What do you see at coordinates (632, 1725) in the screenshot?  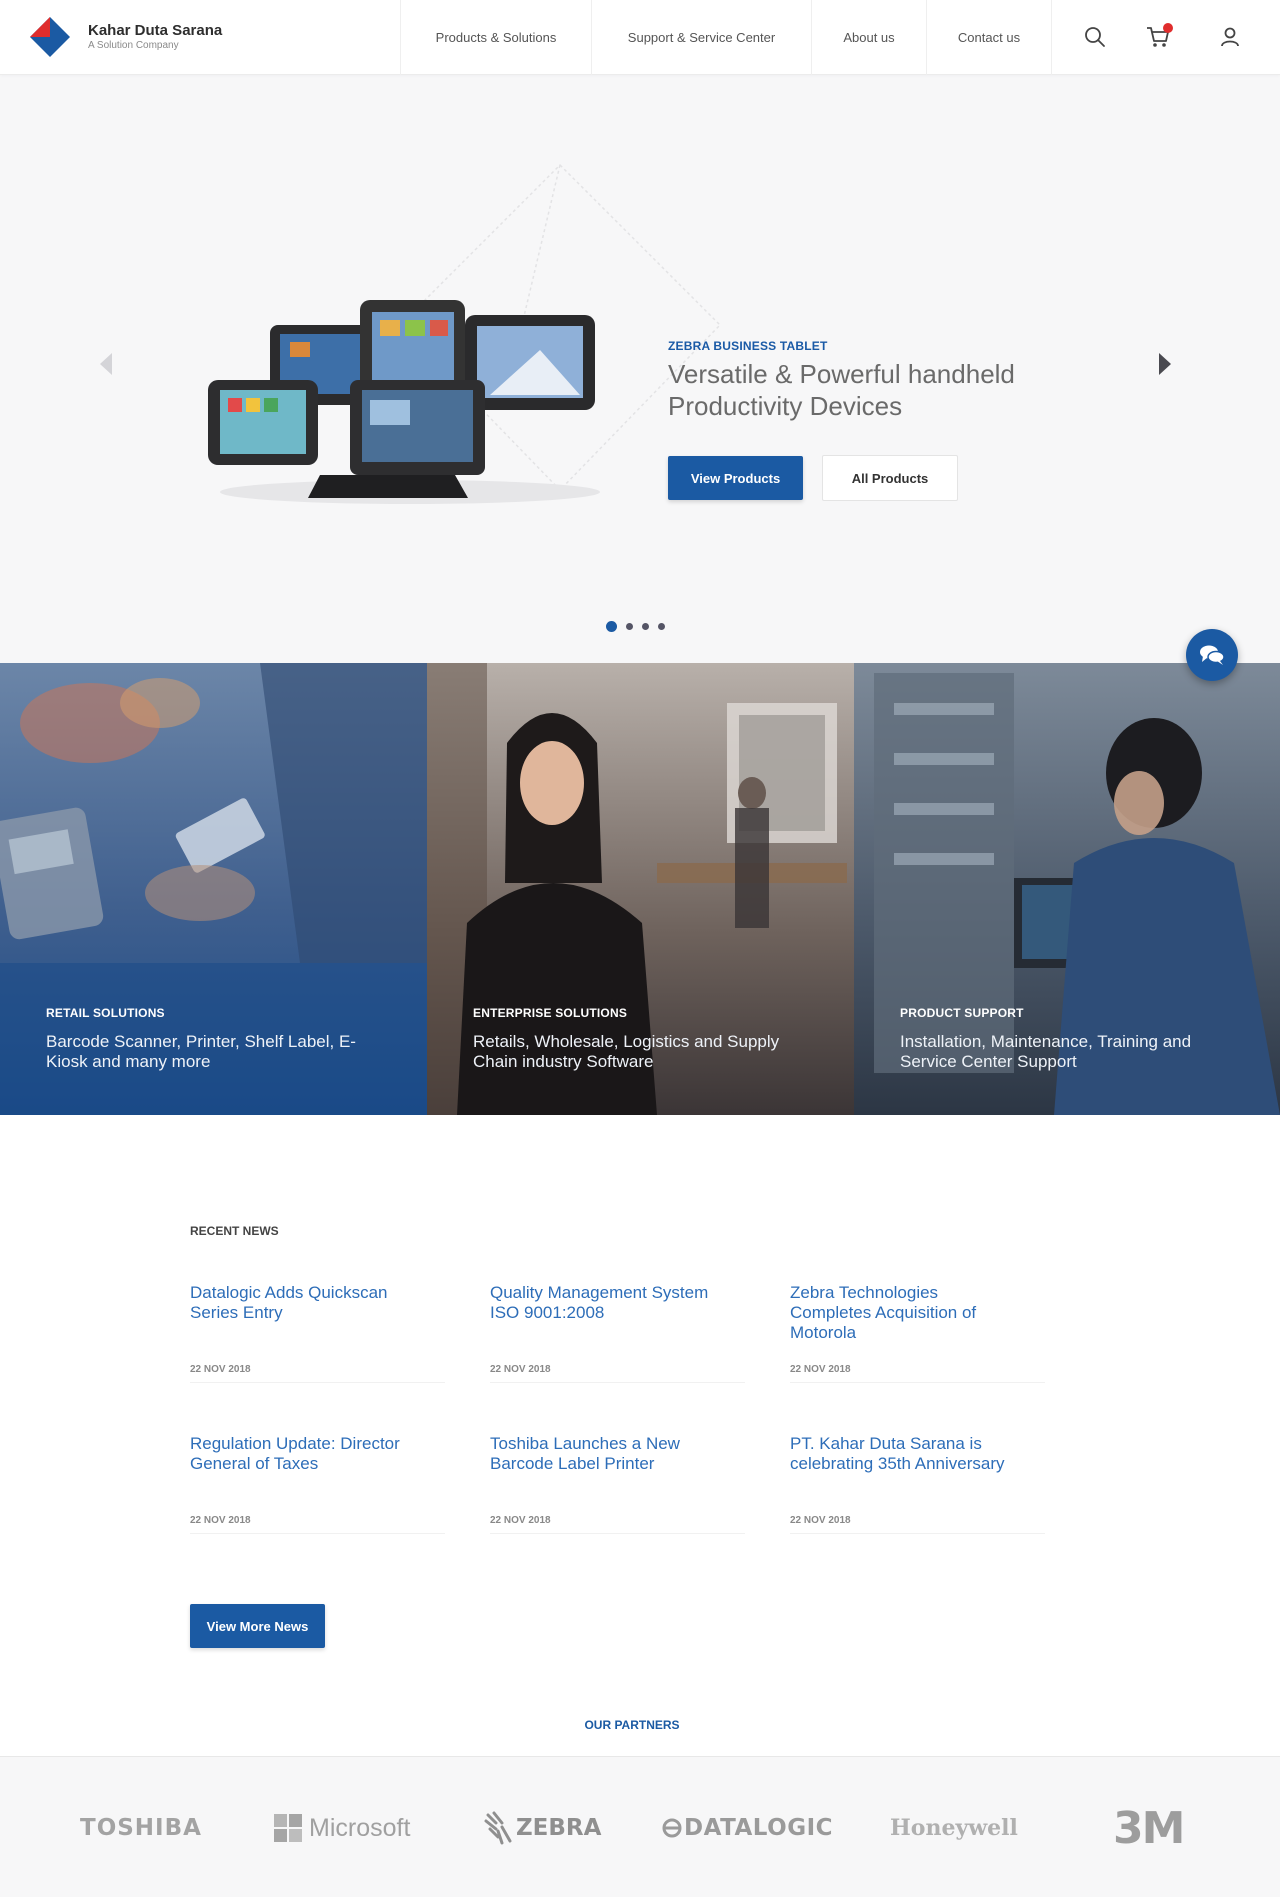 I see `our-partners-heading: OUR PARTNERS` at bounding box center [632, 1725].